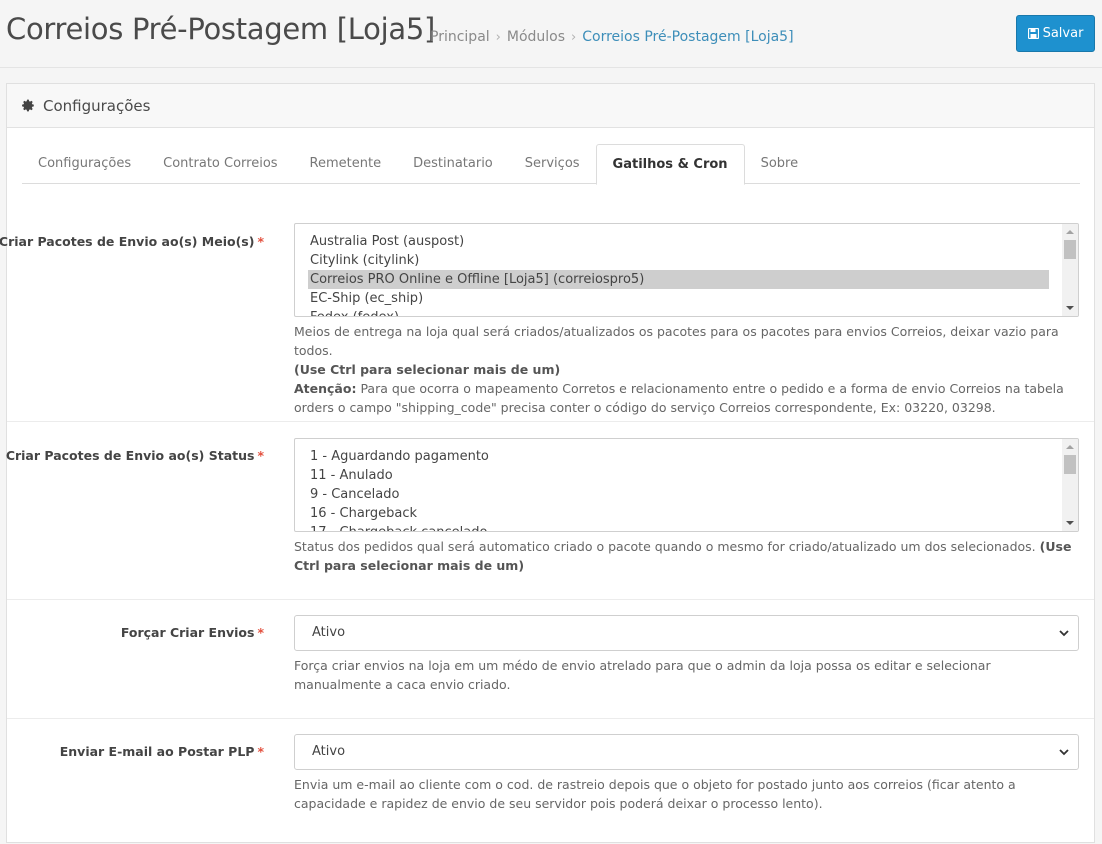 The height and width of the screenshot is (844, 1102). I want to click on field-label-meios: Criar Pacotes de Envio ao(s) Meio(s) *, so click(132, 241).